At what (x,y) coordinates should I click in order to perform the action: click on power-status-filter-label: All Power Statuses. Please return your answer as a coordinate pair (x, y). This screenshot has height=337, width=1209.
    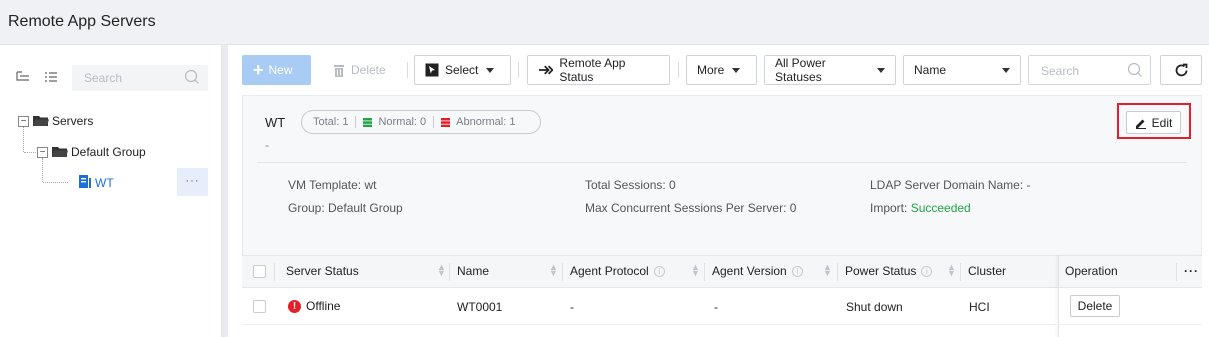
    Looking at the image, I should click on (800, 70).